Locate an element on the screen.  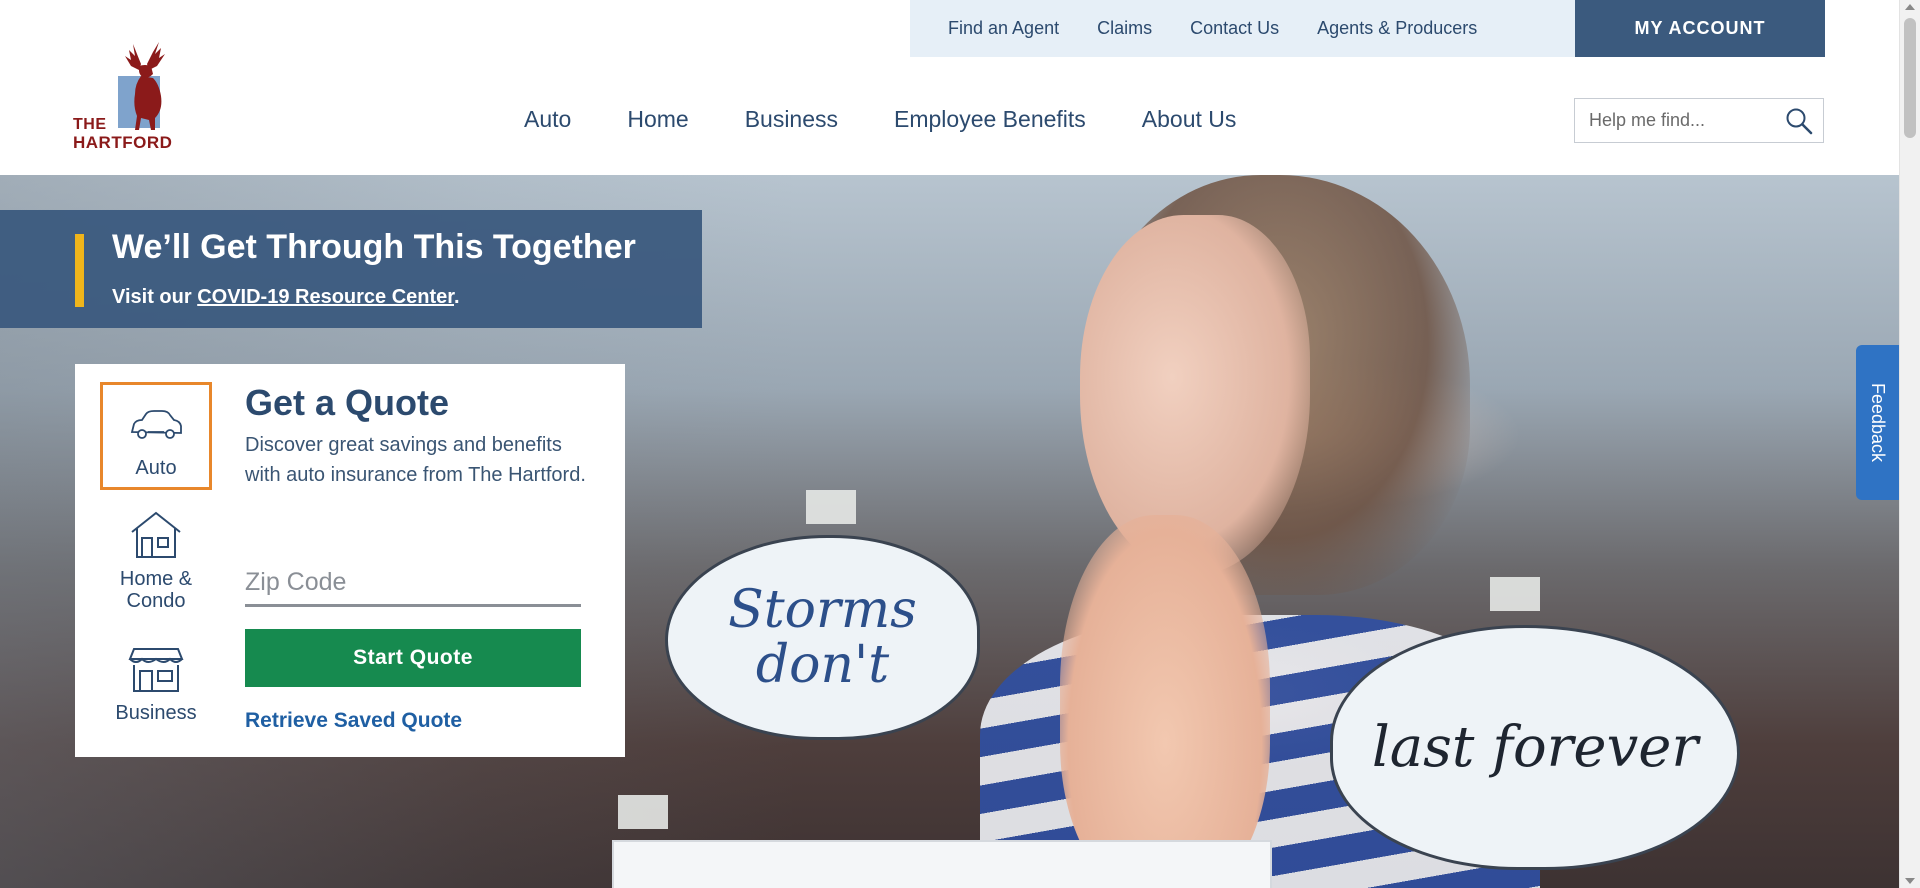
quote-tab-auto: Auto is located at coordinates (156, 436).